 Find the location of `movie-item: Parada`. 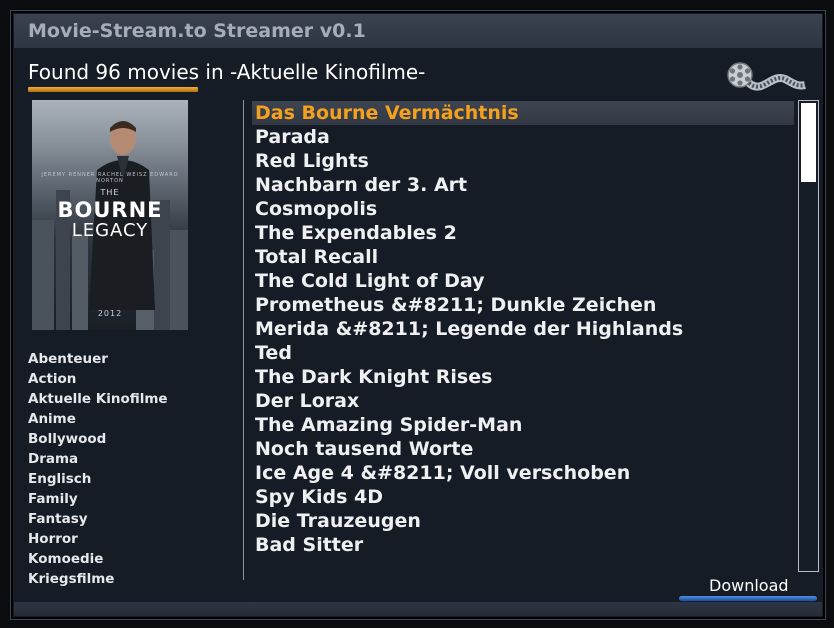

movie-item: Parada is located at coordinates (523, 137).